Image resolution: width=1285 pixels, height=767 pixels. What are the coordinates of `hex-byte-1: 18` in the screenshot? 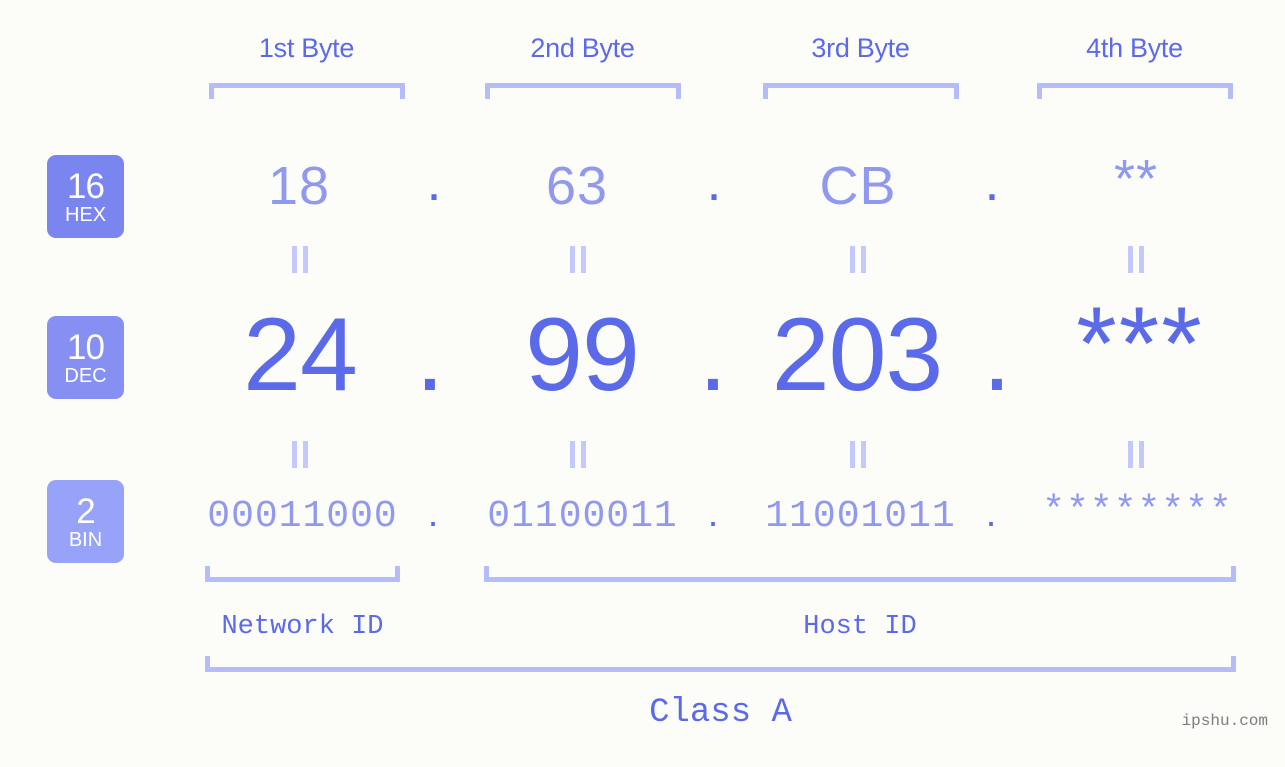 It's located at (299, 186).